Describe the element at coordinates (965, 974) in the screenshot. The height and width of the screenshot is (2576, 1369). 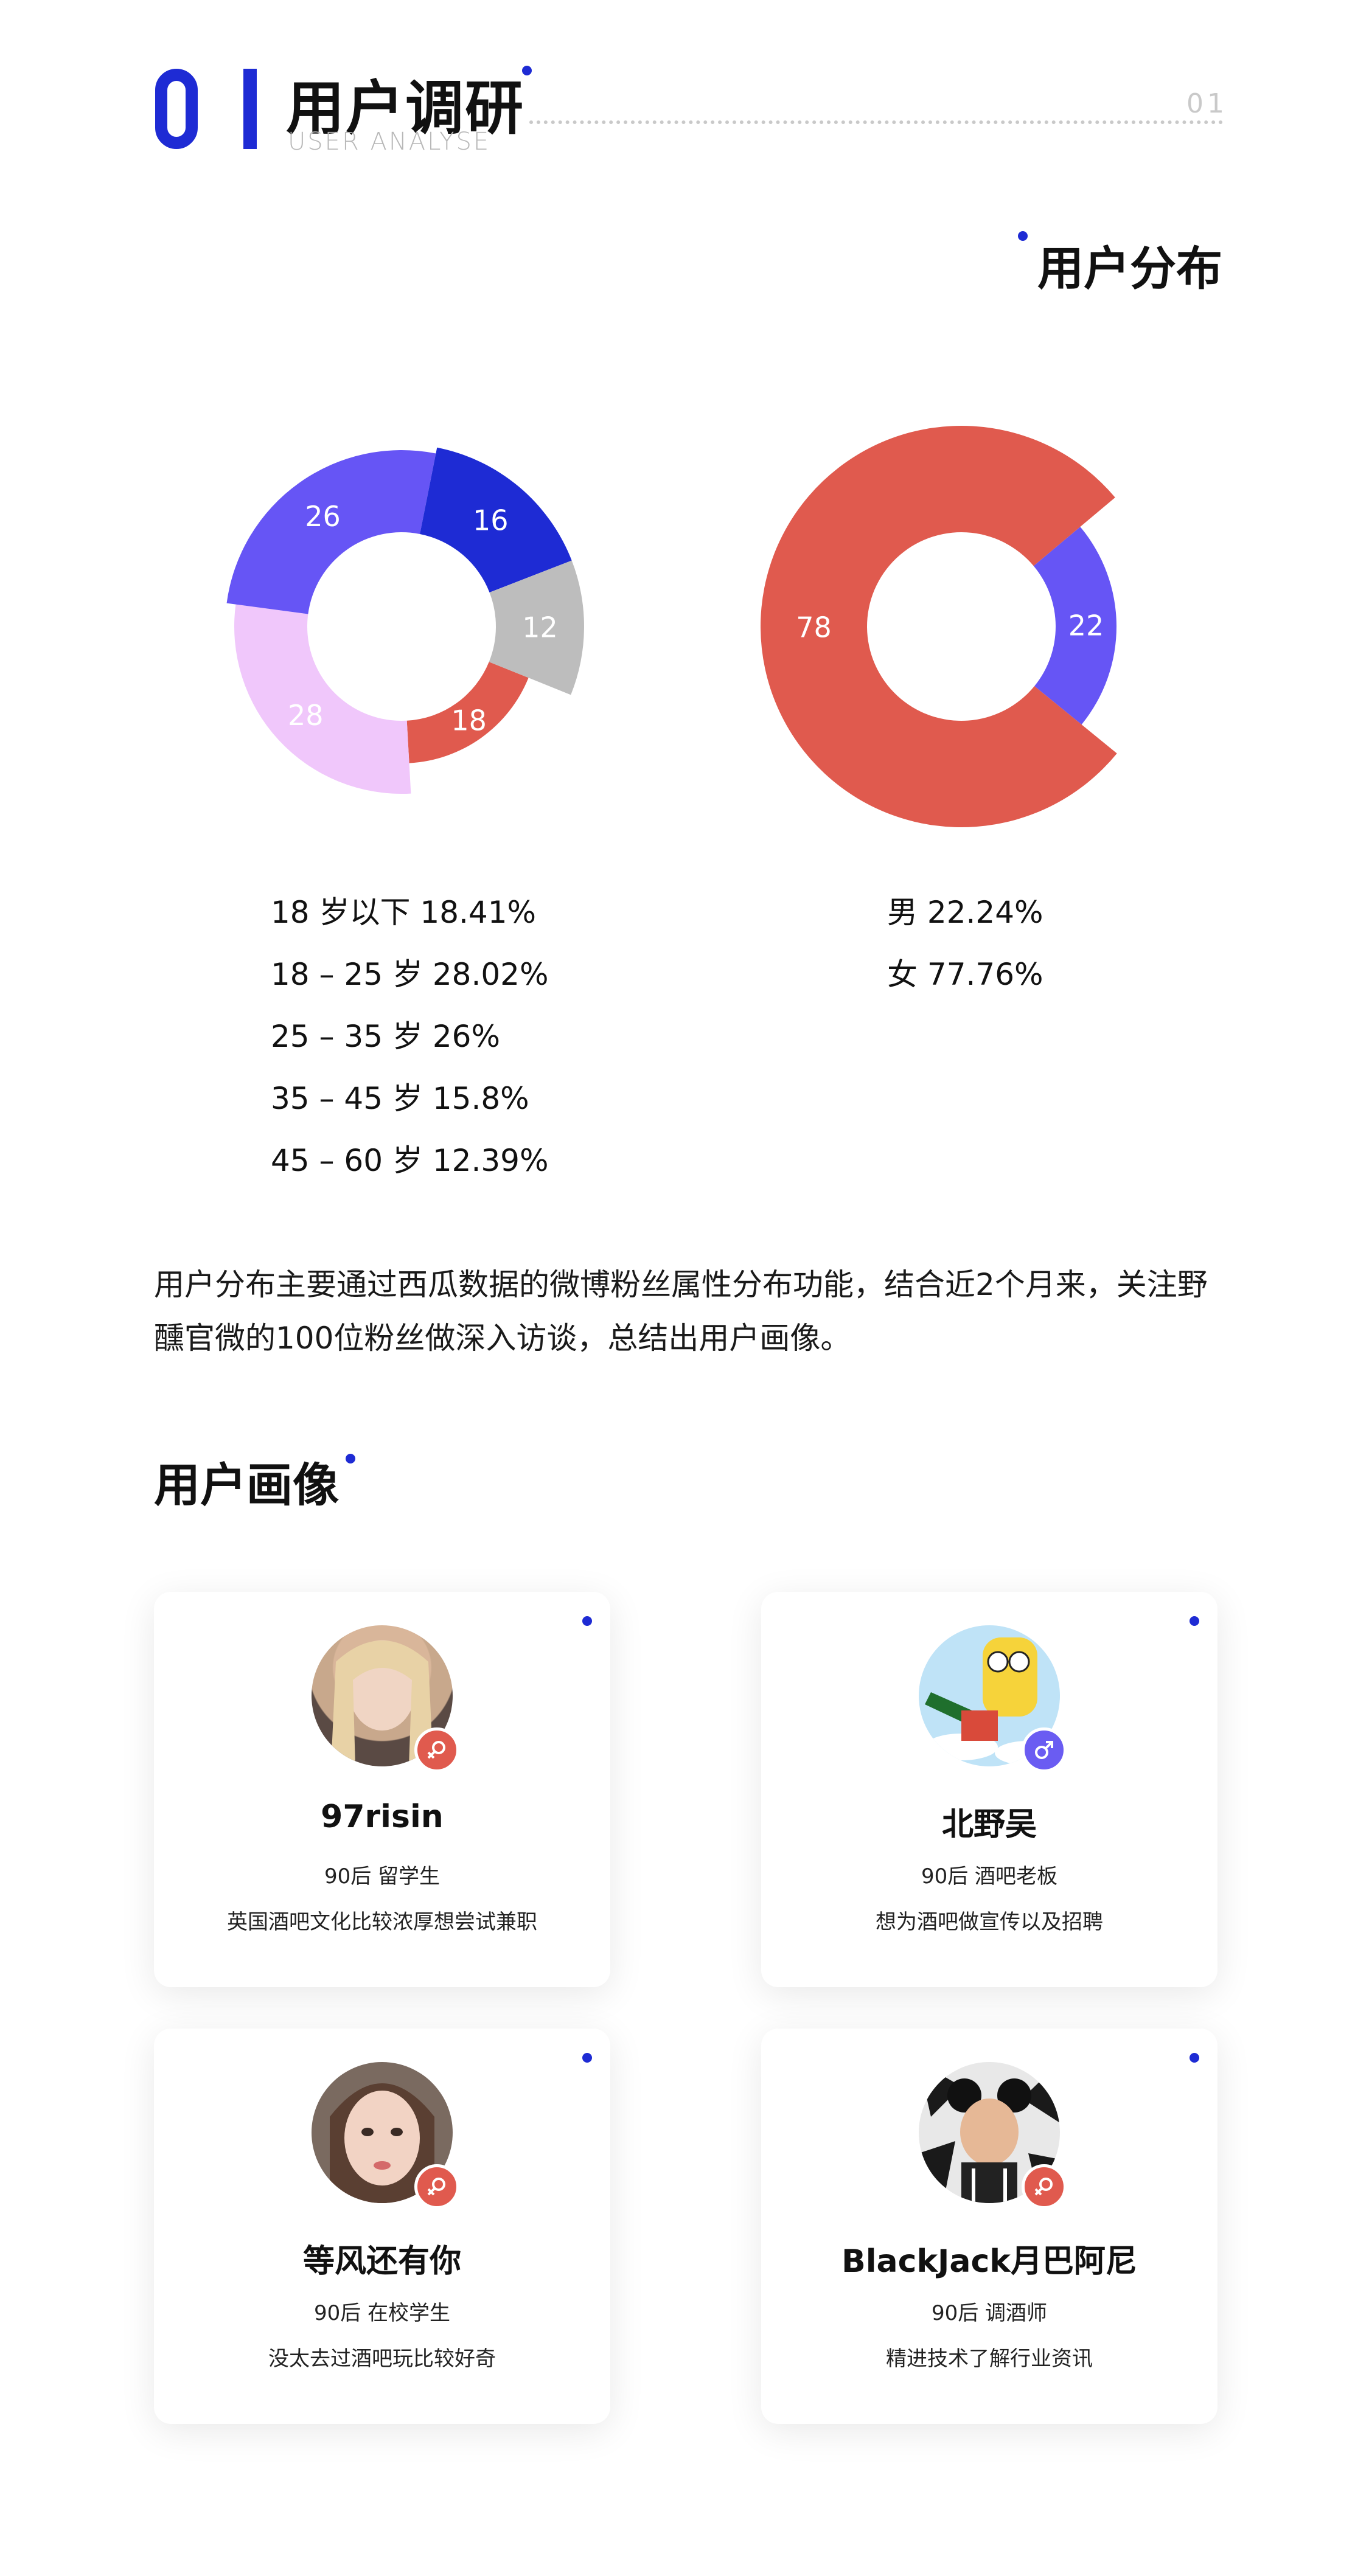
I see `gender-legend-item: 女 77.76%` at that location.